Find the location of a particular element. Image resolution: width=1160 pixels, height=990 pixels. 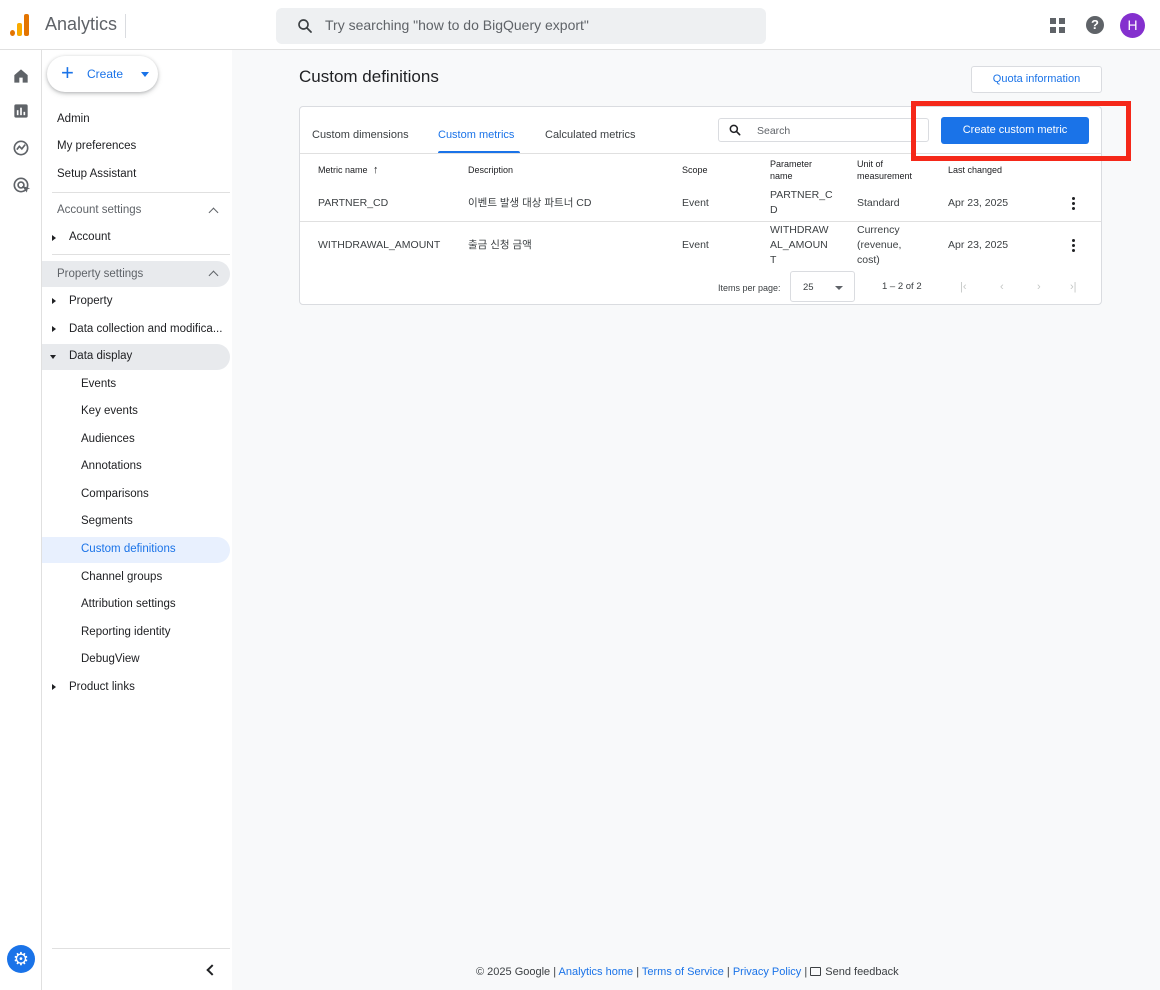

quota-information-button: Quota information is located at coordinates (1036, 79).